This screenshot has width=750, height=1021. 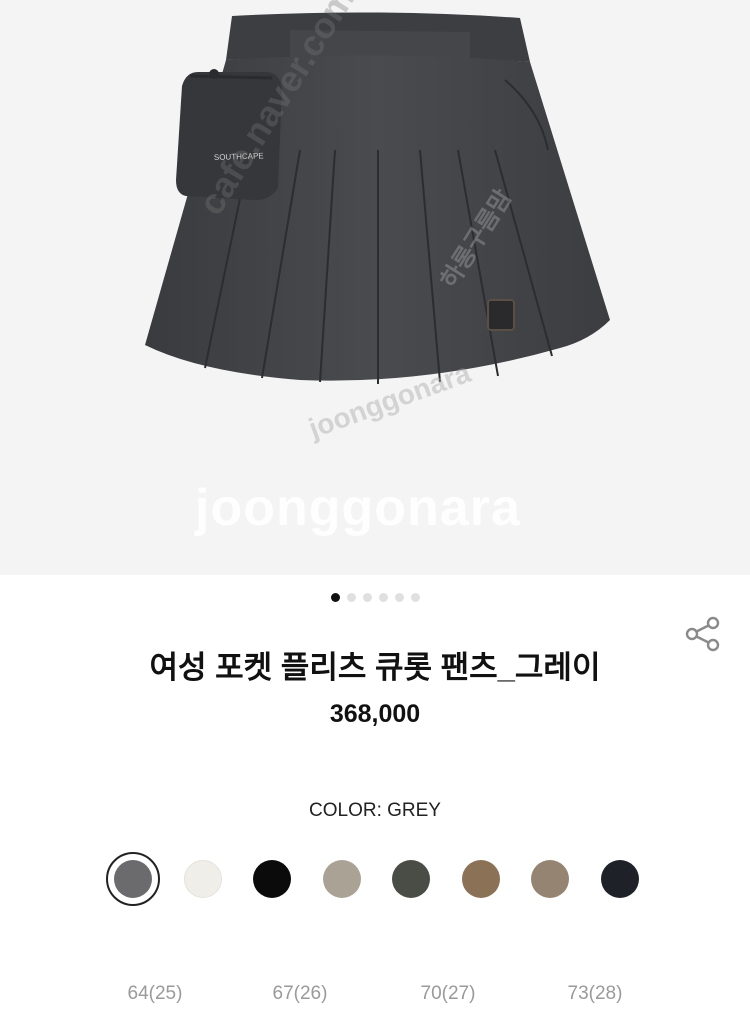 What do you see at coordinates (341, 879) in the screenshot?
I see `color-swatch-beige` at bounding box center [341, 879].